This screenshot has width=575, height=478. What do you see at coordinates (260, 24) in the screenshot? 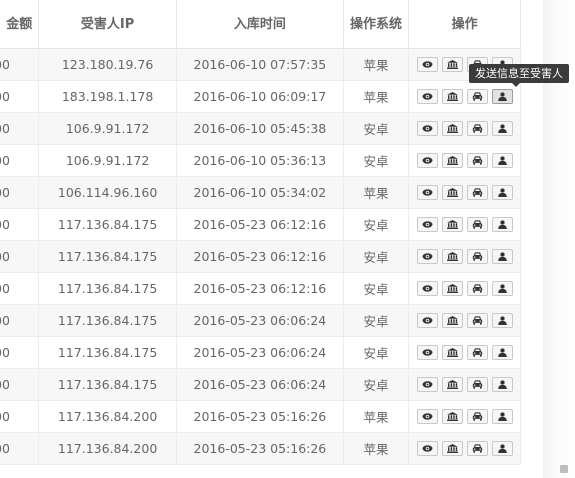
I see `header-stored-time: 入库时间` at bounding box center [260, 24].